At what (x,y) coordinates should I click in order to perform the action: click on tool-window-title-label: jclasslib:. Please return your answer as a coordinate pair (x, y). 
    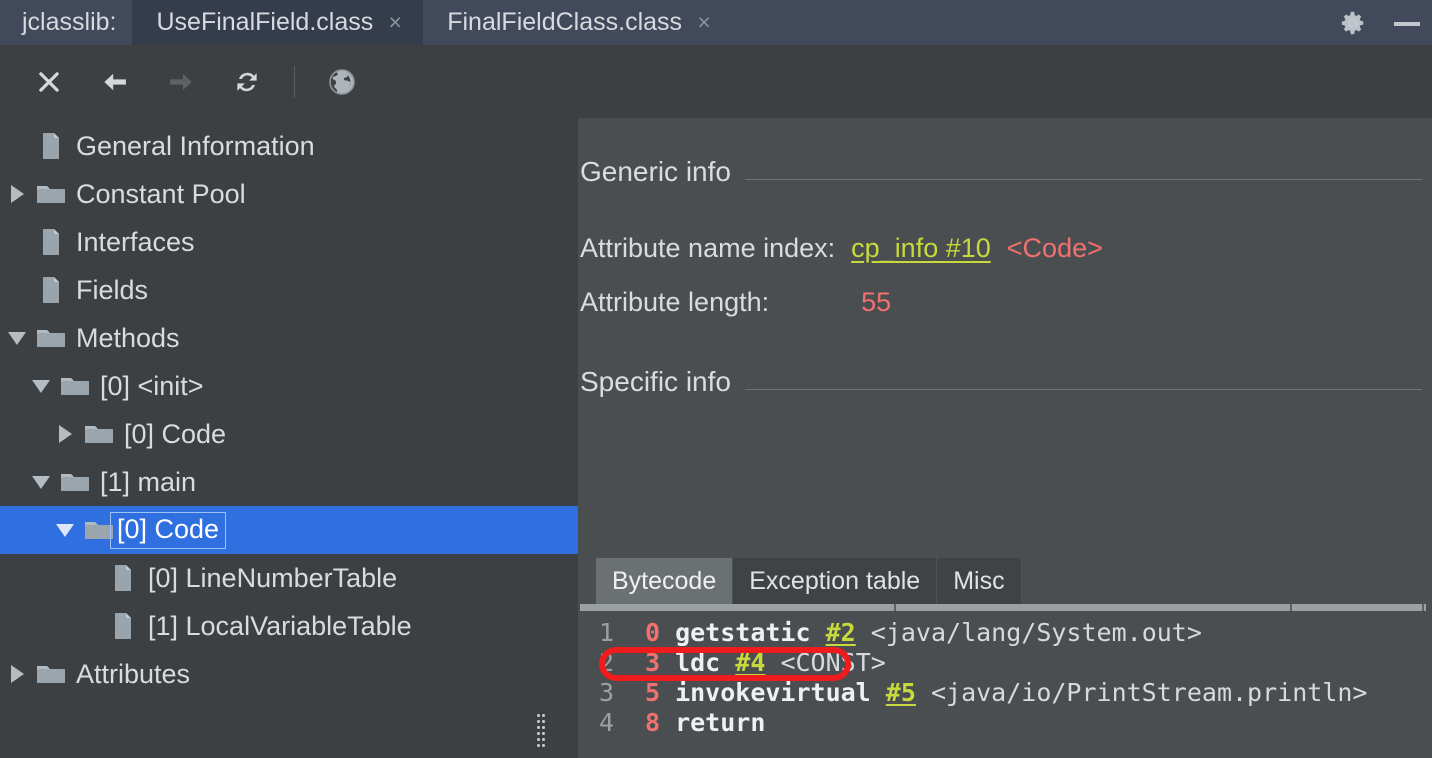
    Looking at the image, I should click on (69, 22).